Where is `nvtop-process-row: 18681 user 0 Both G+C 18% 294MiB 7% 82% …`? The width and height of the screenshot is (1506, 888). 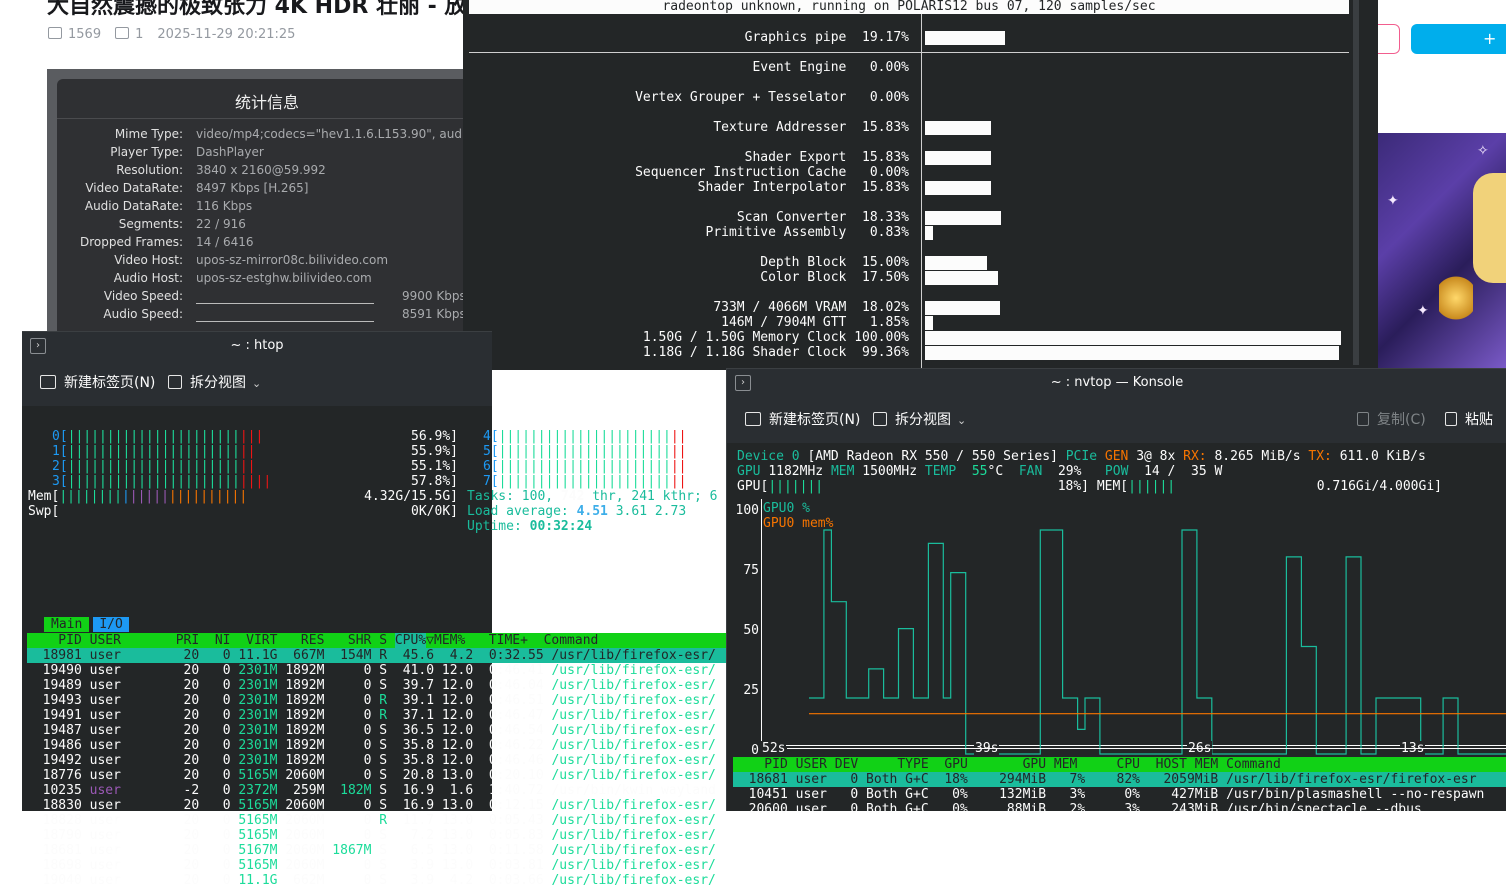 nvtop-process-row: 18681 user 0 Both G+C 18% 294MiB 7% 82% … is located at coordinates (1119, 779).